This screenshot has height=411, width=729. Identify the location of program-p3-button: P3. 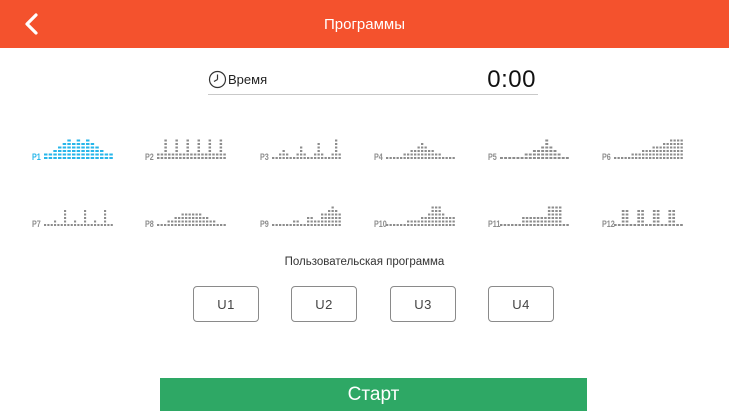
(299, 143).